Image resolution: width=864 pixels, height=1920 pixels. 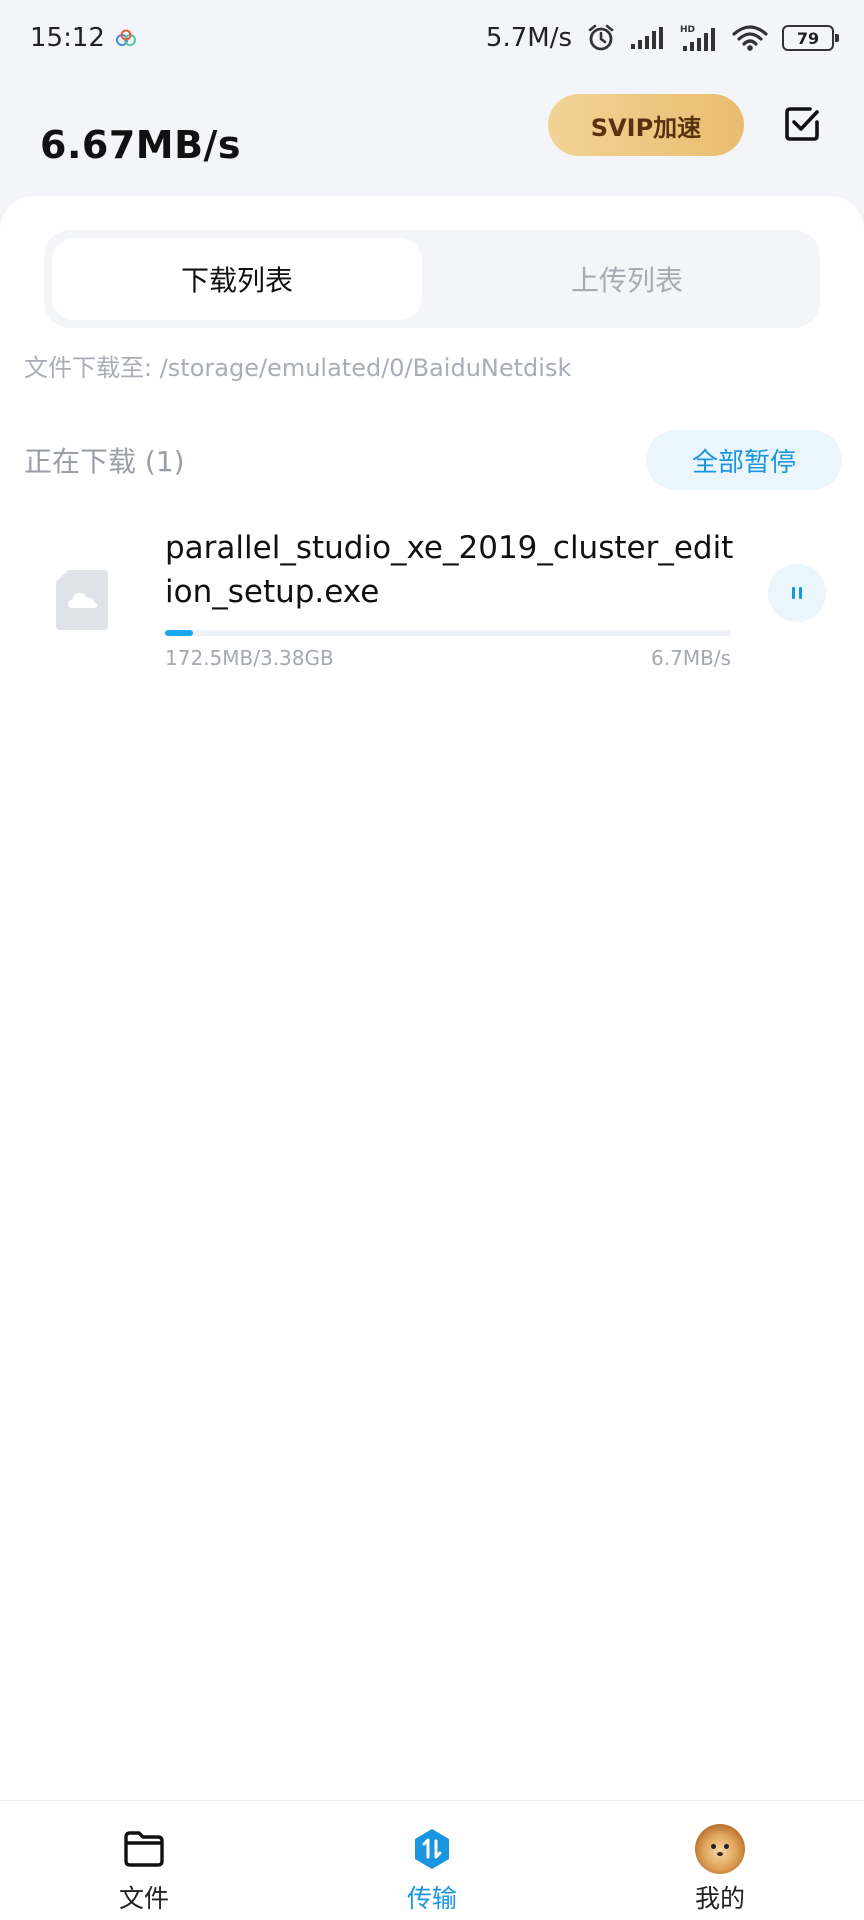 I want to click on downloading-section-title: 正在下载 (1), so click(x=104, y=461).